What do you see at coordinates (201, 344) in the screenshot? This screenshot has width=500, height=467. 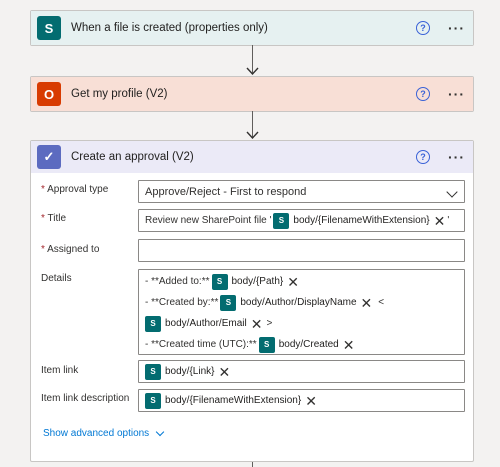 I see `details-text: - **Created time (UTC):**` at bounding box center [201, 344].